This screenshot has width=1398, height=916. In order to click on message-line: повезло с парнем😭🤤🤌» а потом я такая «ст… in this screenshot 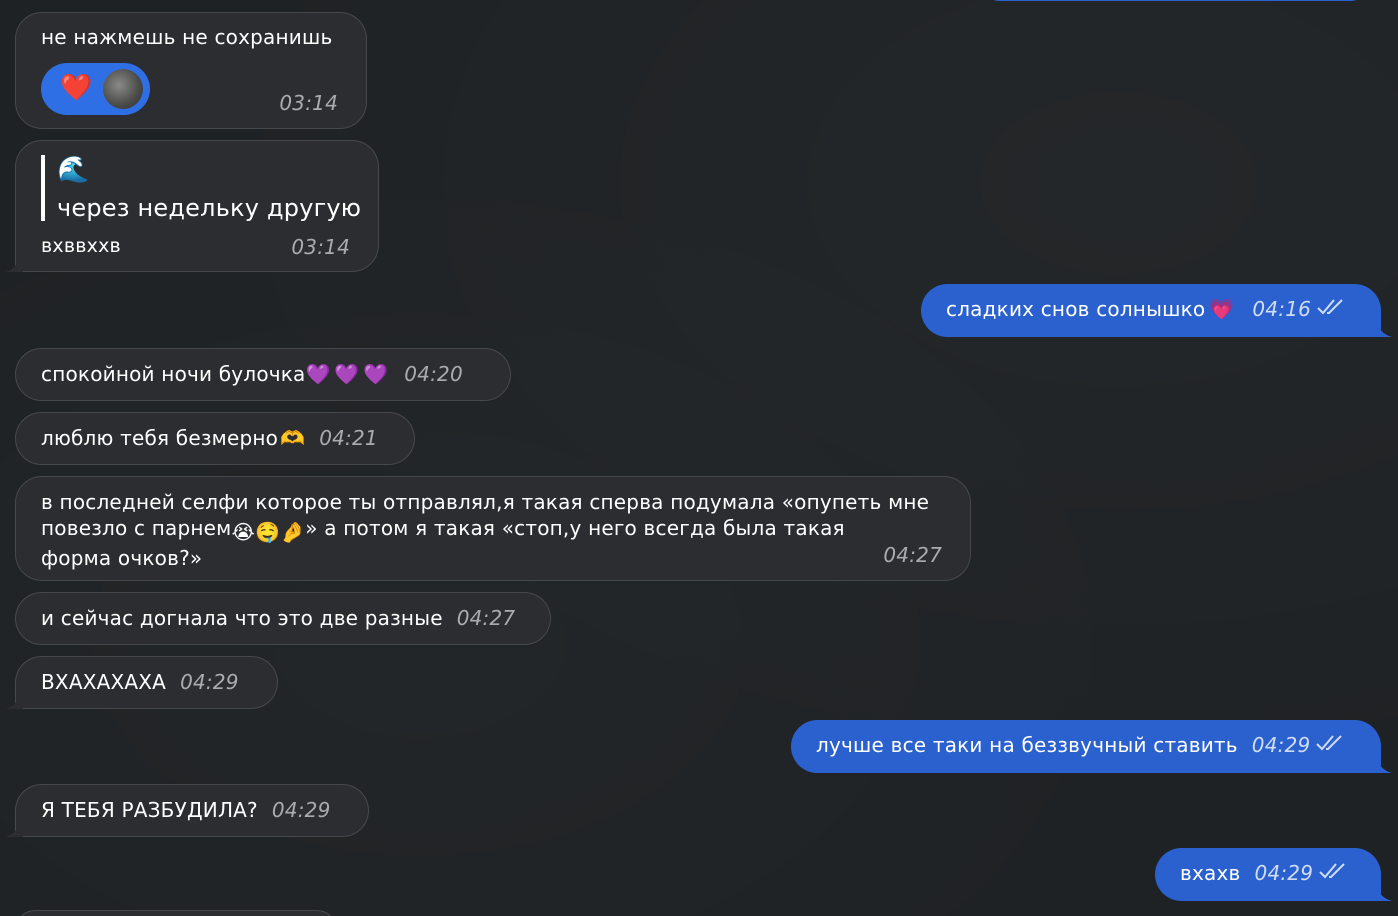, I will do `click(485, 530)`.